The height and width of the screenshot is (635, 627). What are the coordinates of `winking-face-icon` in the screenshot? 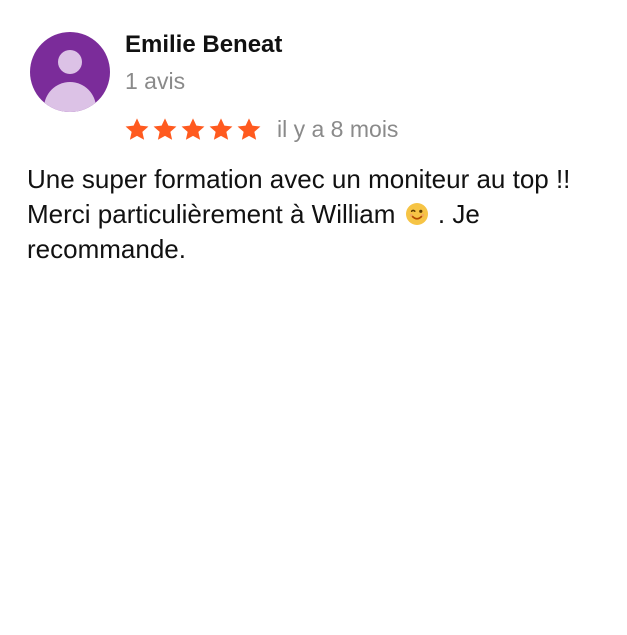 It's located at (417, 214).